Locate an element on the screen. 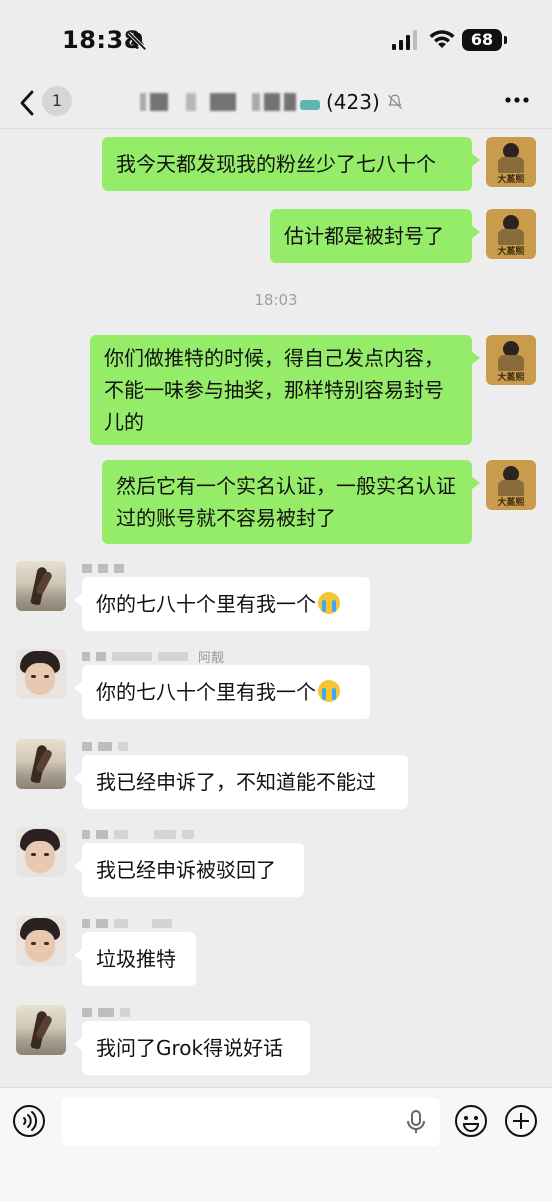 The image size is (552, 1201). message-bubble: 我今天都发现我的粉丝少了七八十个 is located at coordinates (291, 164).